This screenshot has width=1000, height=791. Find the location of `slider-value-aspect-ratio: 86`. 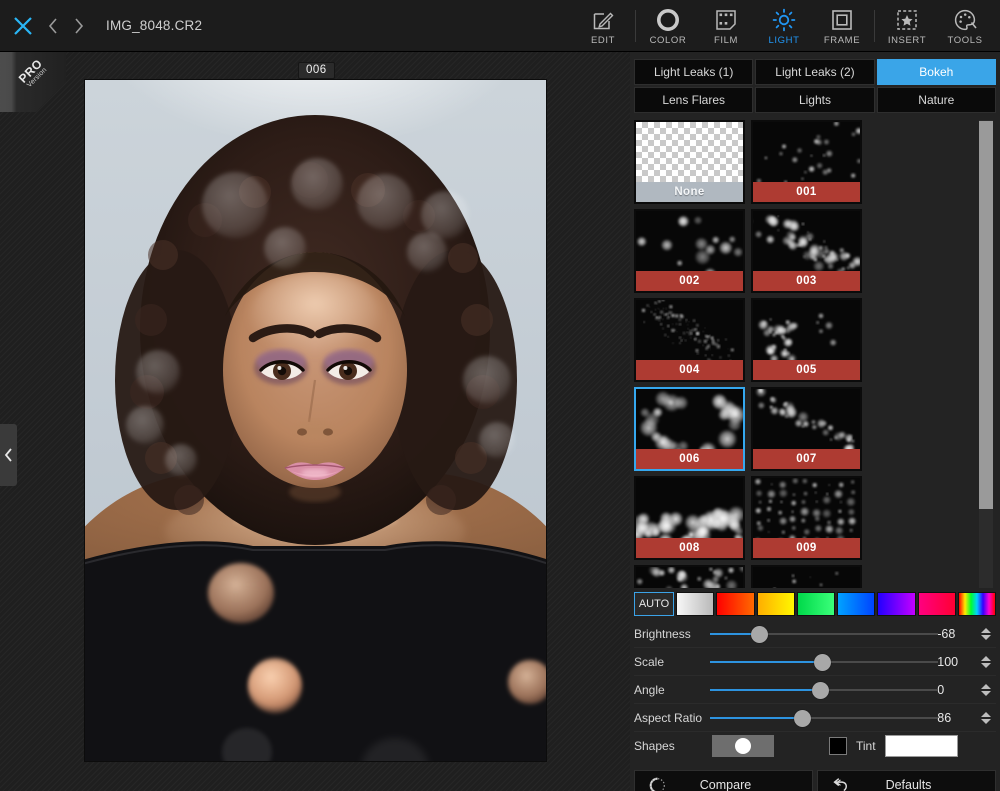

slider-value-aspect-ratio: 86 is located at coordinates (944, 717).